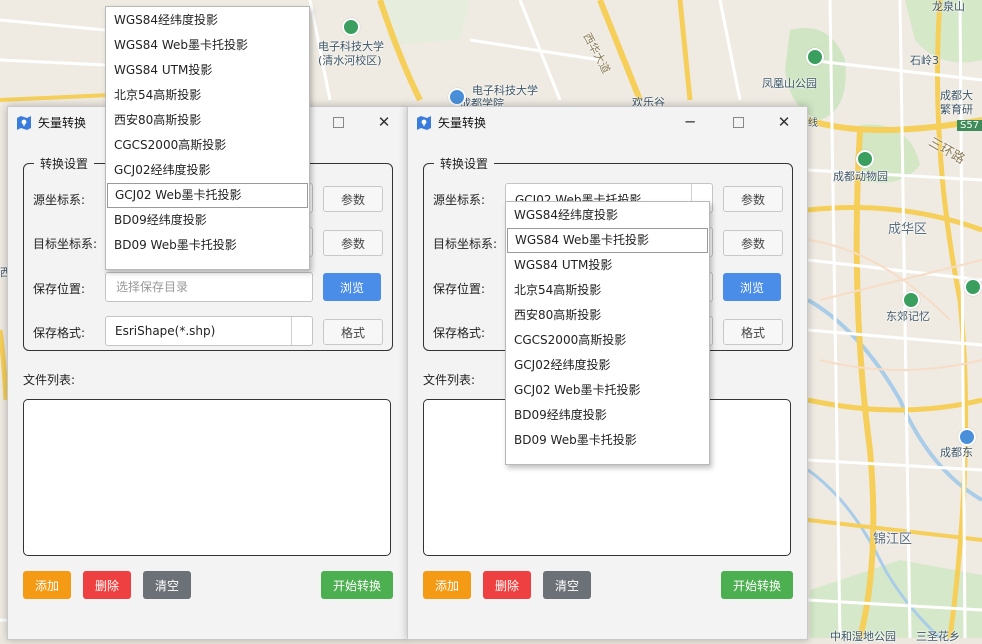  Describe the element at coordinates (815, 57) in the screenshot. I see `park-poi-icon` at that location.